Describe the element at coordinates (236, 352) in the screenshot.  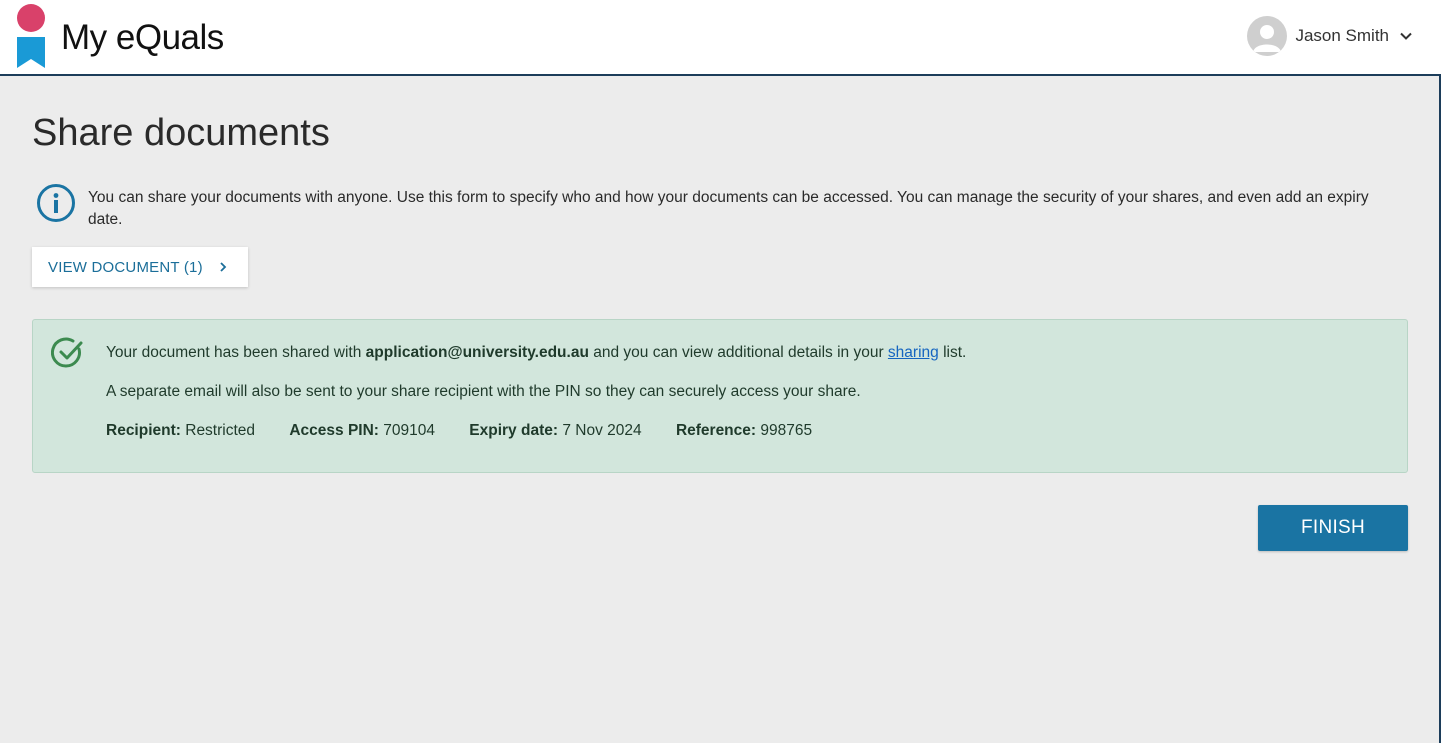
I see `confirmation-prefix: Your document has been shared with` at that location.